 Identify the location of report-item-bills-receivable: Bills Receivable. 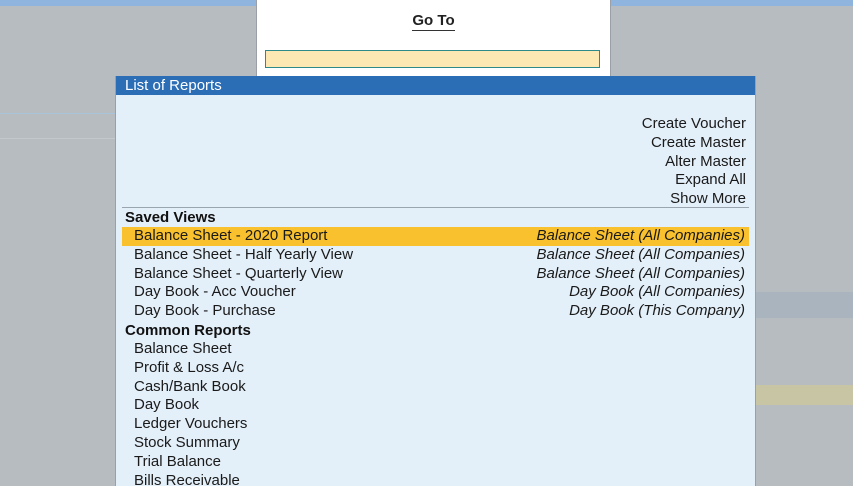
(435, 479).